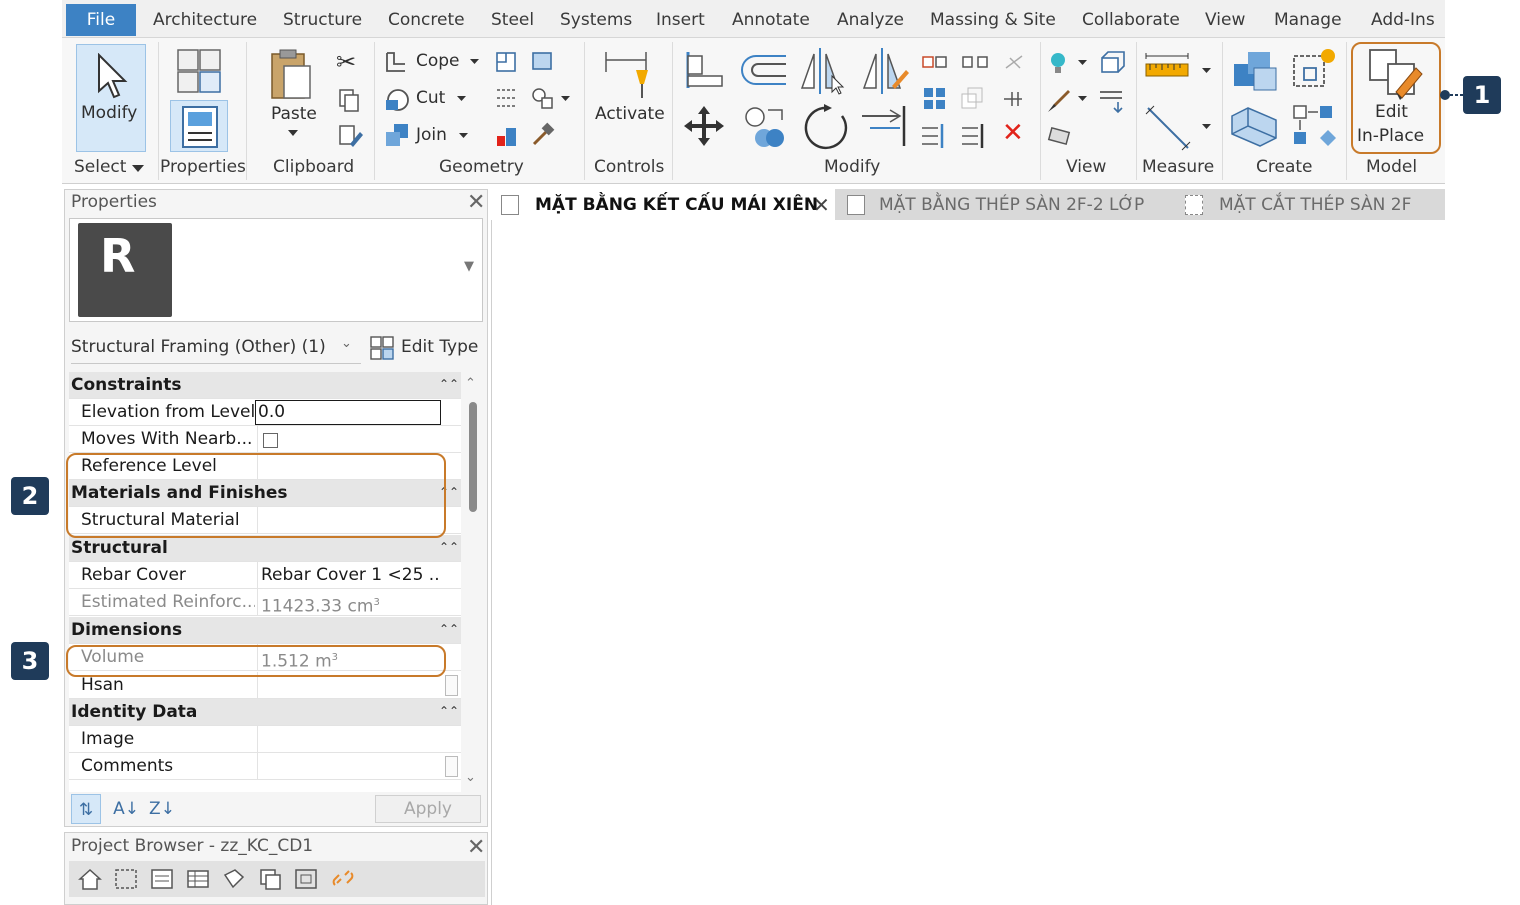 This screenshot has height=905, width=1520. I want to click on tab-massing-site: Massing & Site, so click(993, 19).